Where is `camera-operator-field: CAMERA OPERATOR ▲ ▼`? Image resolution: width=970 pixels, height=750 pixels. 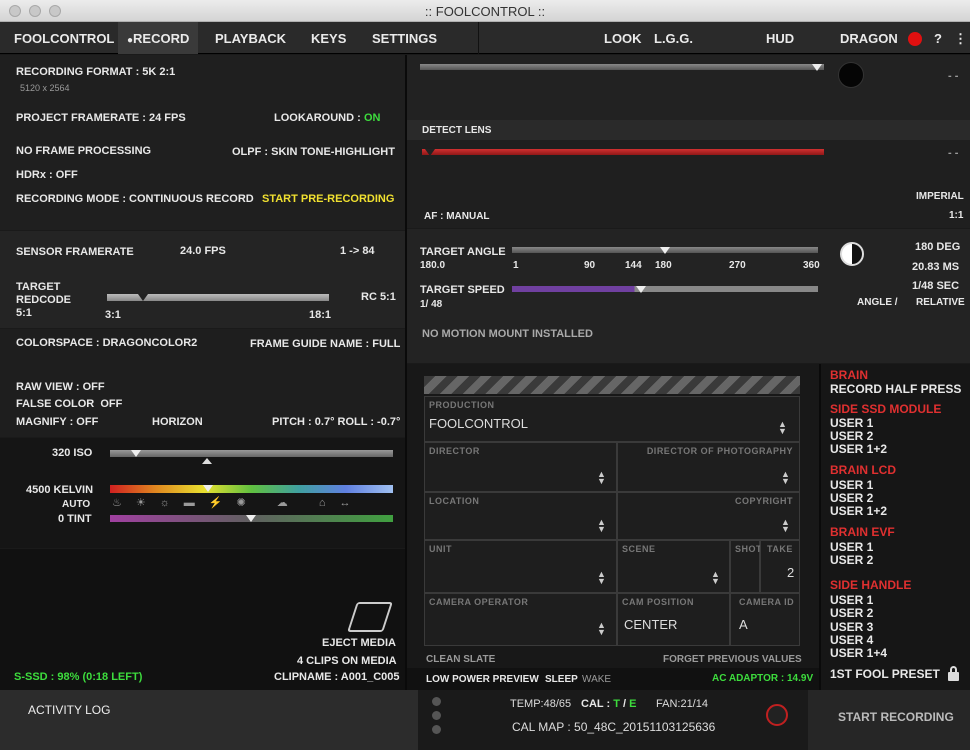
camera-operator-field: CAMERA OPERATOR ▲ ▼ is located at coordinates (520, 619).